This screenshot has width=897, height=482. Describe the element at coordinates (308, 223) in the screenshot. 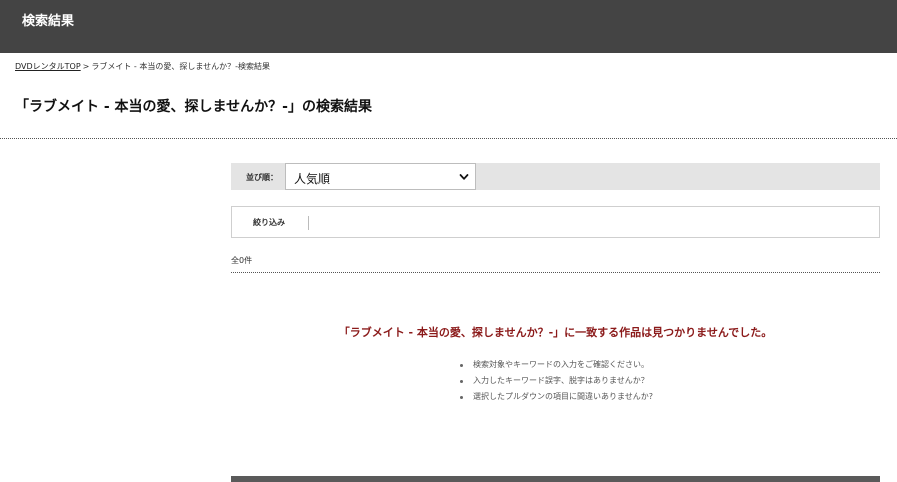

I see `filter-divider` at that location.